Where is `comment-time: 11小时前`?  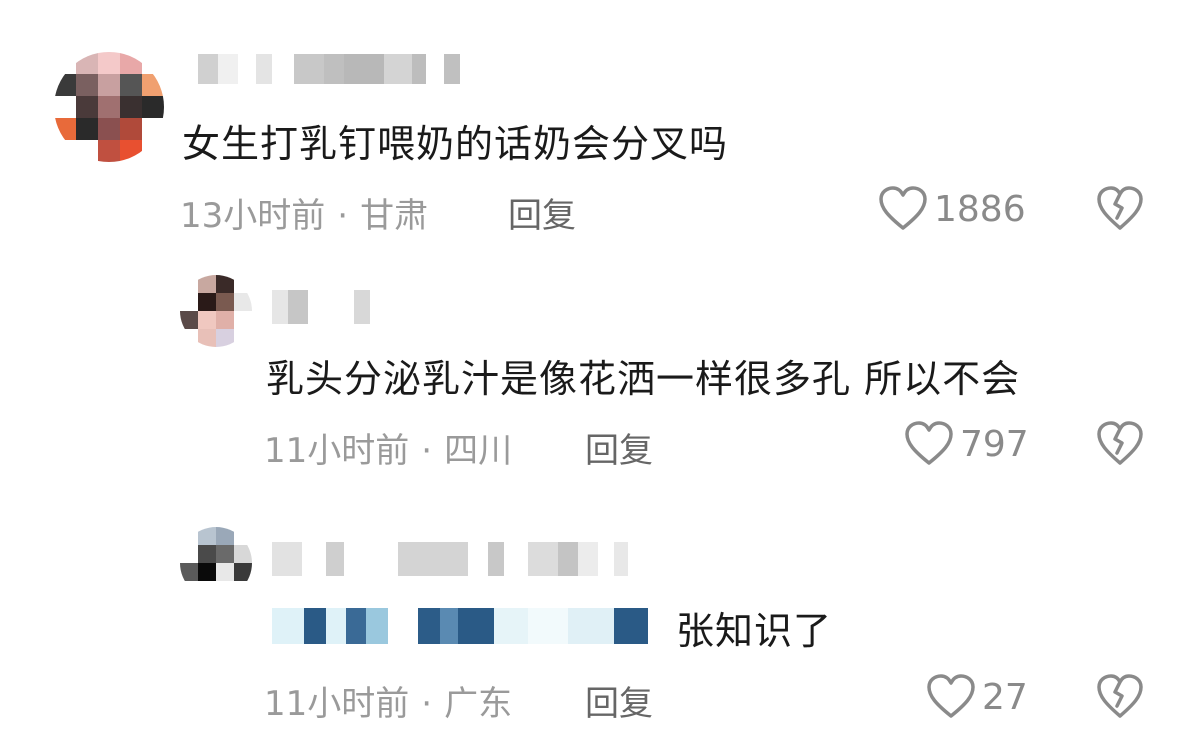 comment-time: 11小时前 is located at coordinates (337, 704).